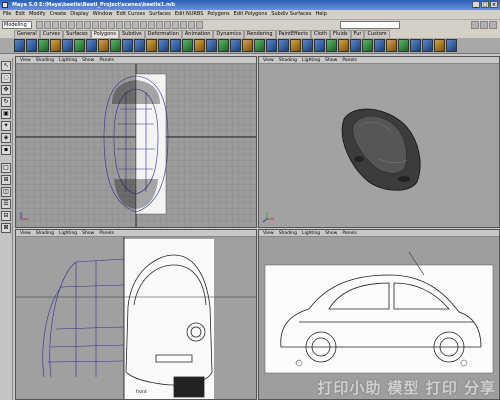 This screenshot has height=400, width=500. Describe the element at coordinates (159, 25) in the screenshot. I see `snap-point-icon` at that location.